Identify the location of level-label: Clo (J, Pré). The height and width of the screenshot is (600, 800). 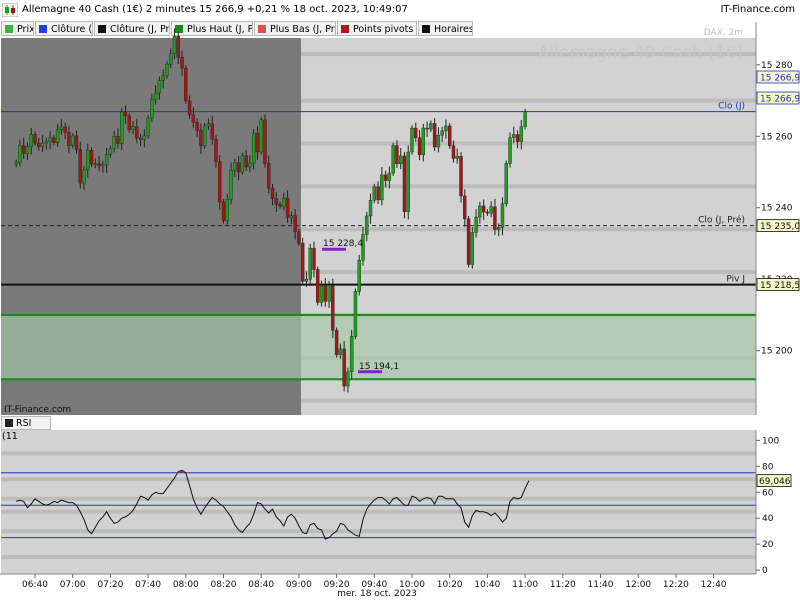
(721, 220).